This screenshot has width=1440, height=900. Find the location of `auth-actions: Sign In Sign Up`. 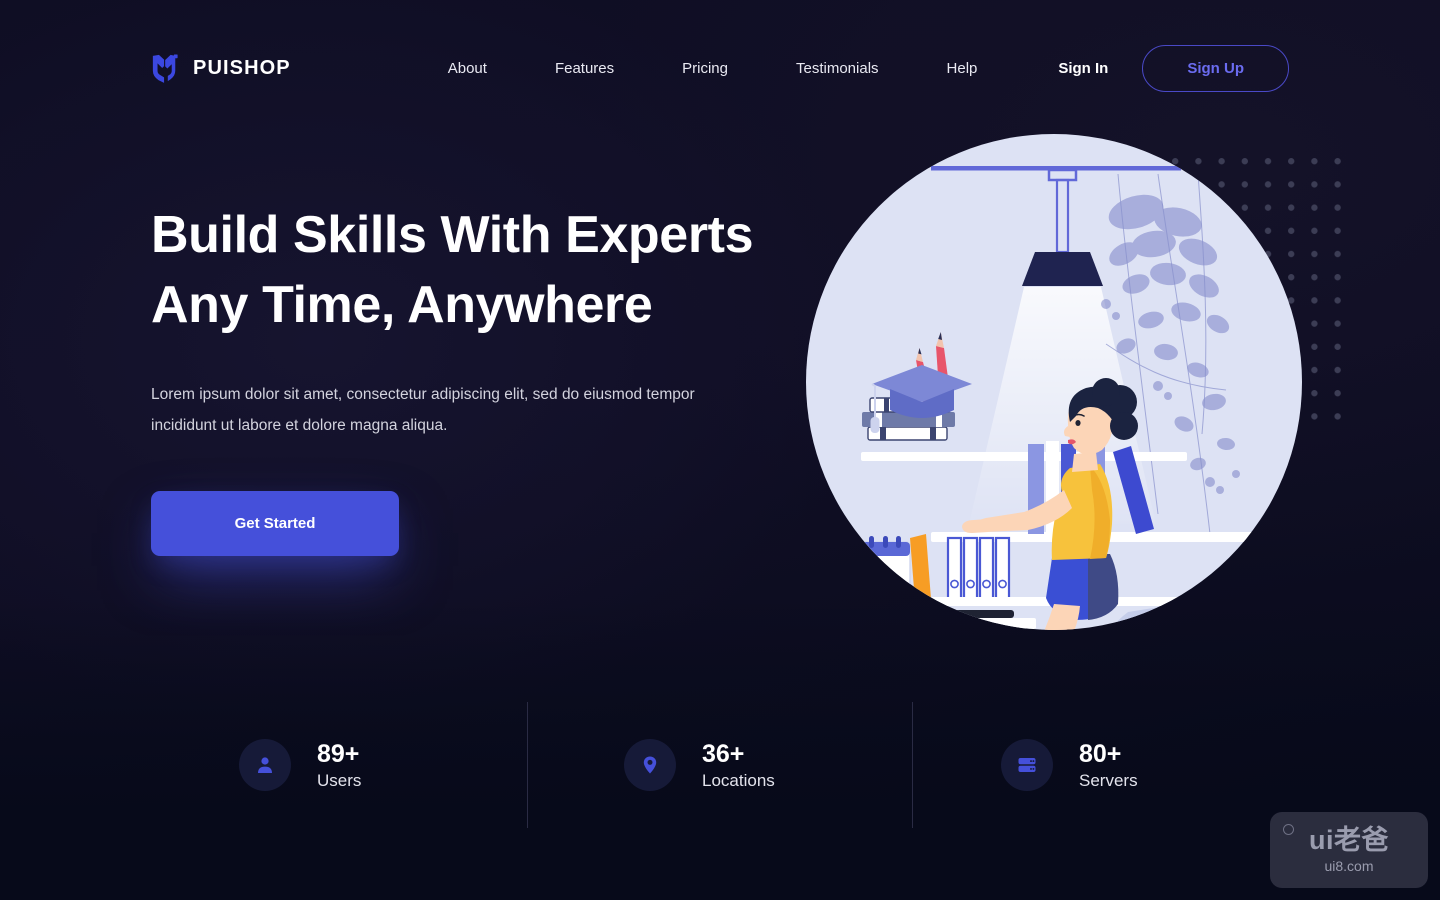

auth-actions: Sign In Sign Up is located at coordinates (1173, 68).